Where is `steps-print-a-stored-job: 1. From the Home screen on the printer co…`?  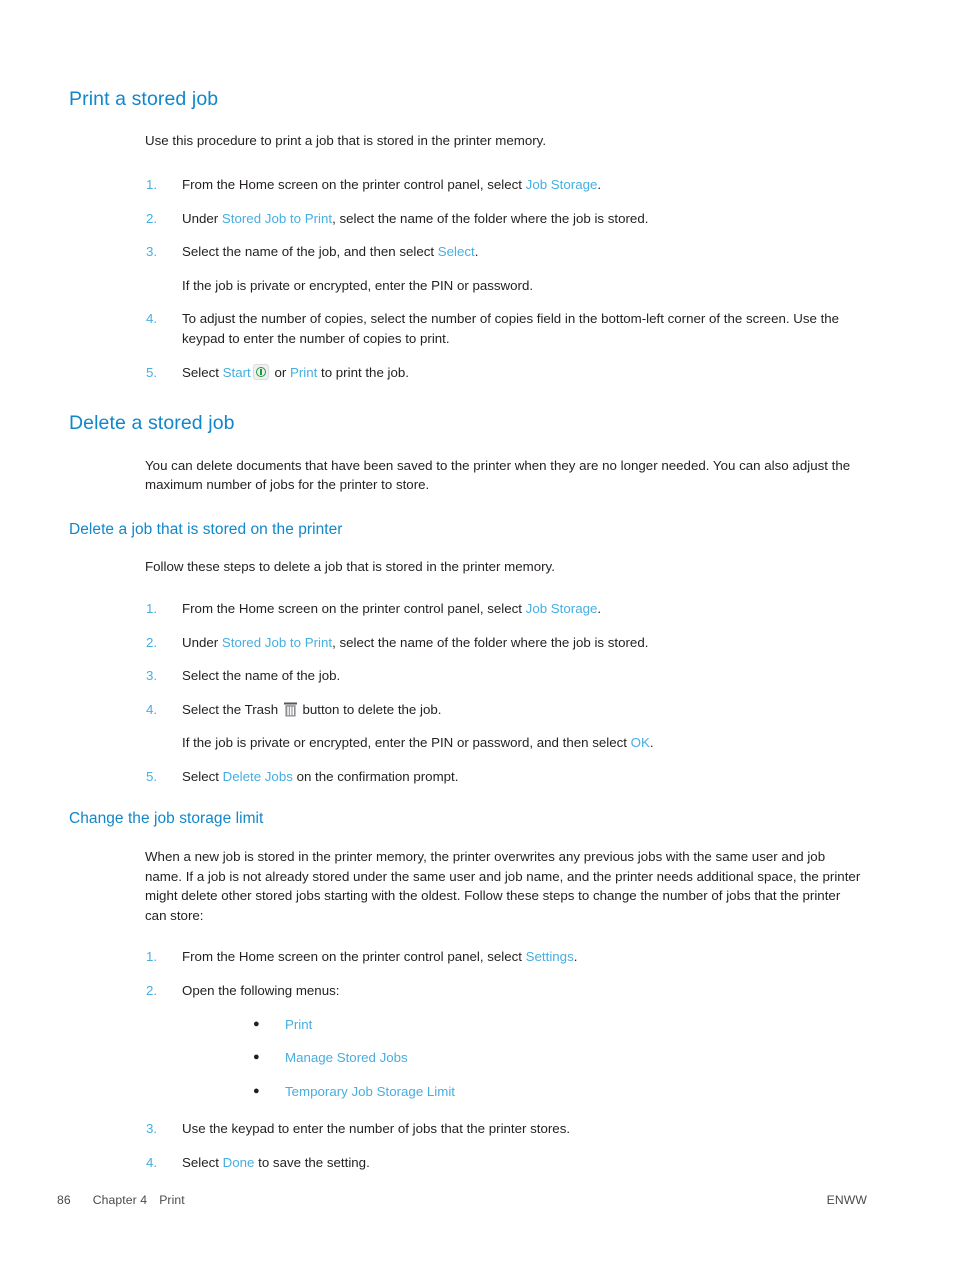 steps-print-a-stored-job: 1. From the Home screen on the printer co… is located at coordinates (504, 278).